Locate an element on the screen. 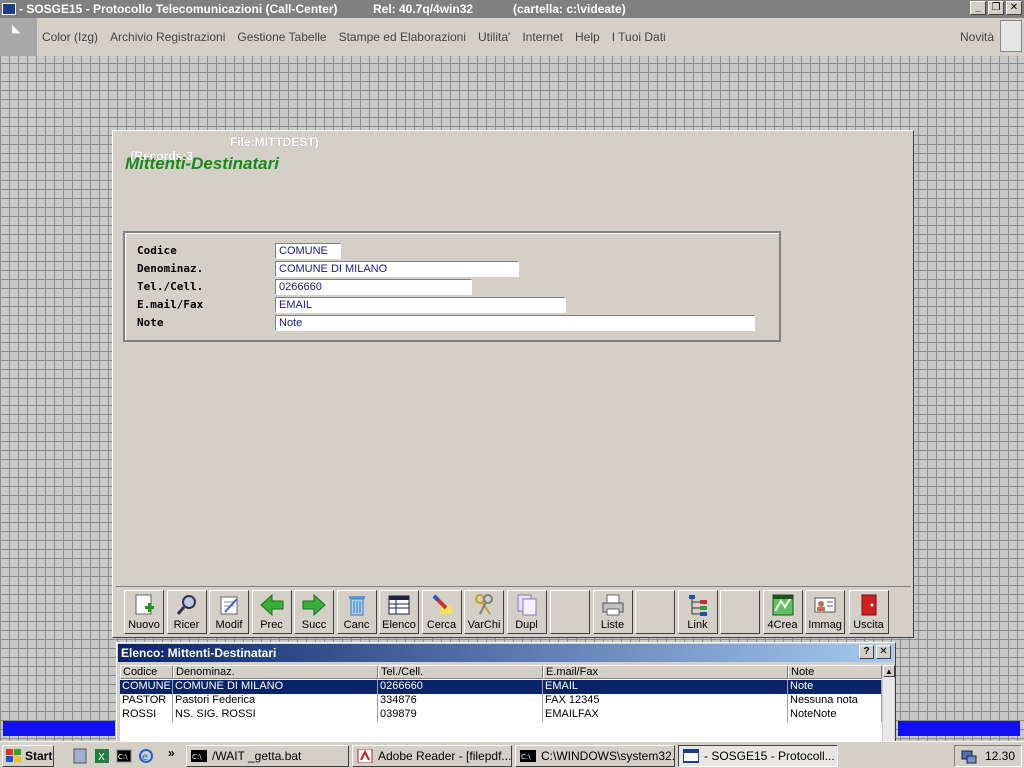  duplica-button: Dupl is located at coordinates (526, 612).